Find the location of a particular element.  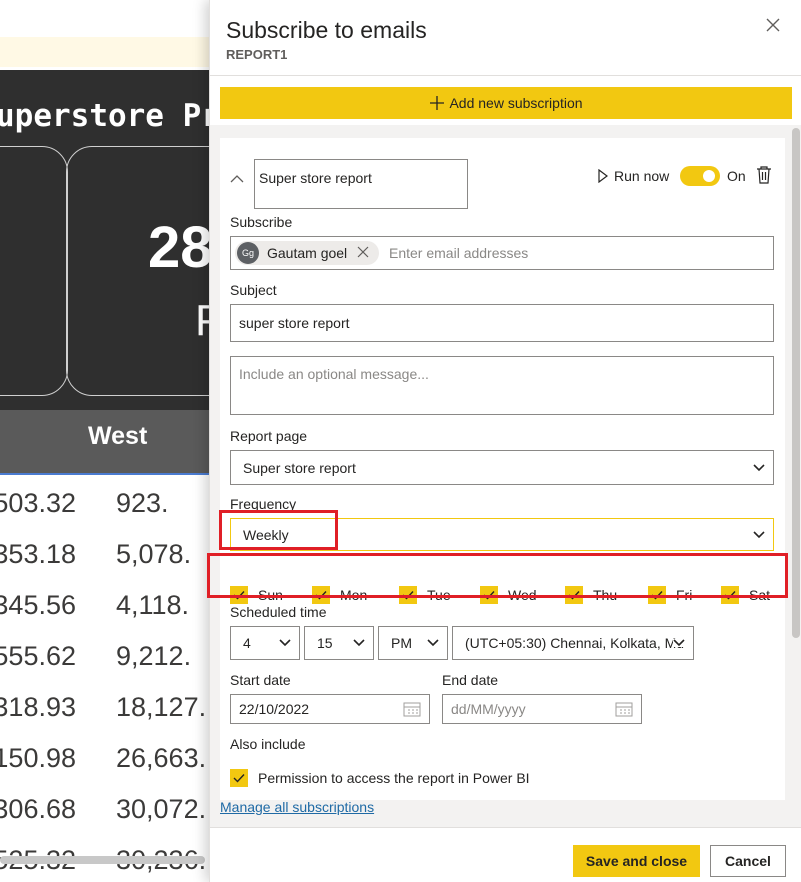

toggle-knob is located at coordinates (709, 176).